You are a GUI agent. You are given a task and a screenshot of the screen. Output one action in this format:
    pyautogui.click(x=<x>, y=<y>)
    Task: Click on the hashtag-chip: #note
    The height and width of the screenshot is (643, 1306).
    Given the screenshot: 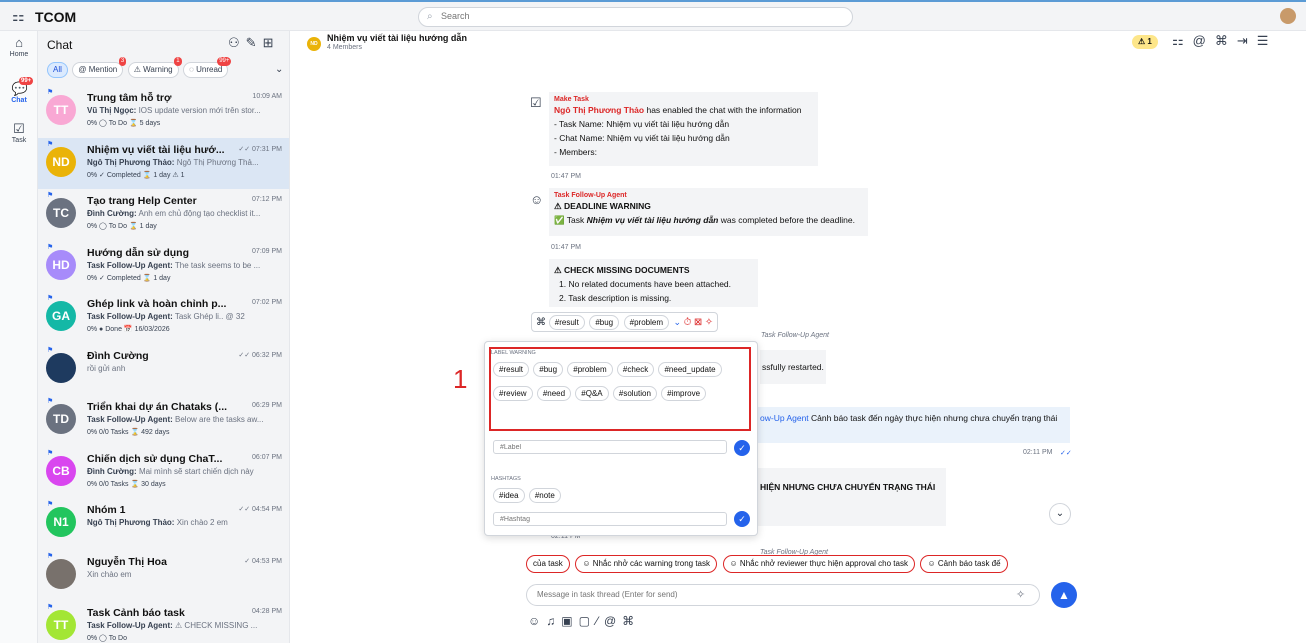 What is the action you would take?
    pyautogui.click(x=544, y=495)
    